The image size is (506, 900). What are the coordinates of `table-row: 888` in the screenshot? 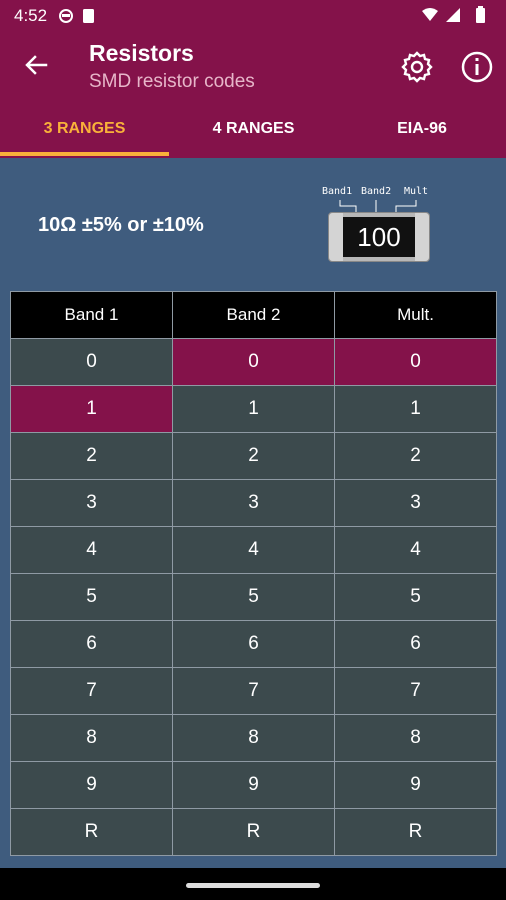 It's located at (253, 738).